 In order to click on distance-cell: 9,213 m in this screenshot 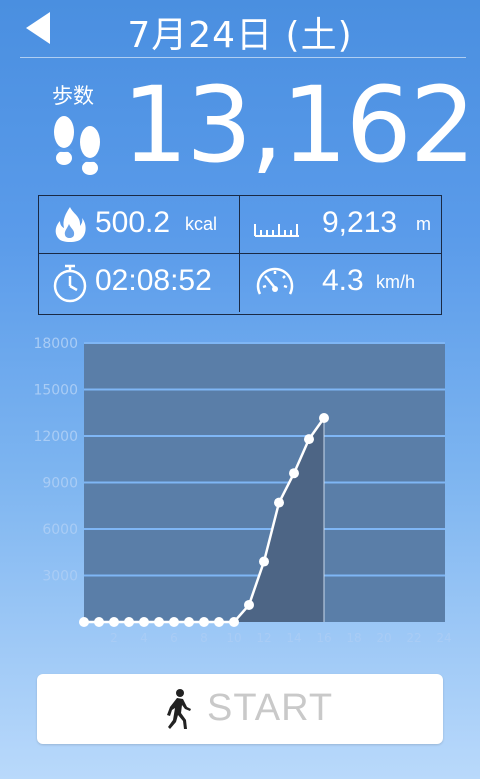, I will do `click(340, 225)`.